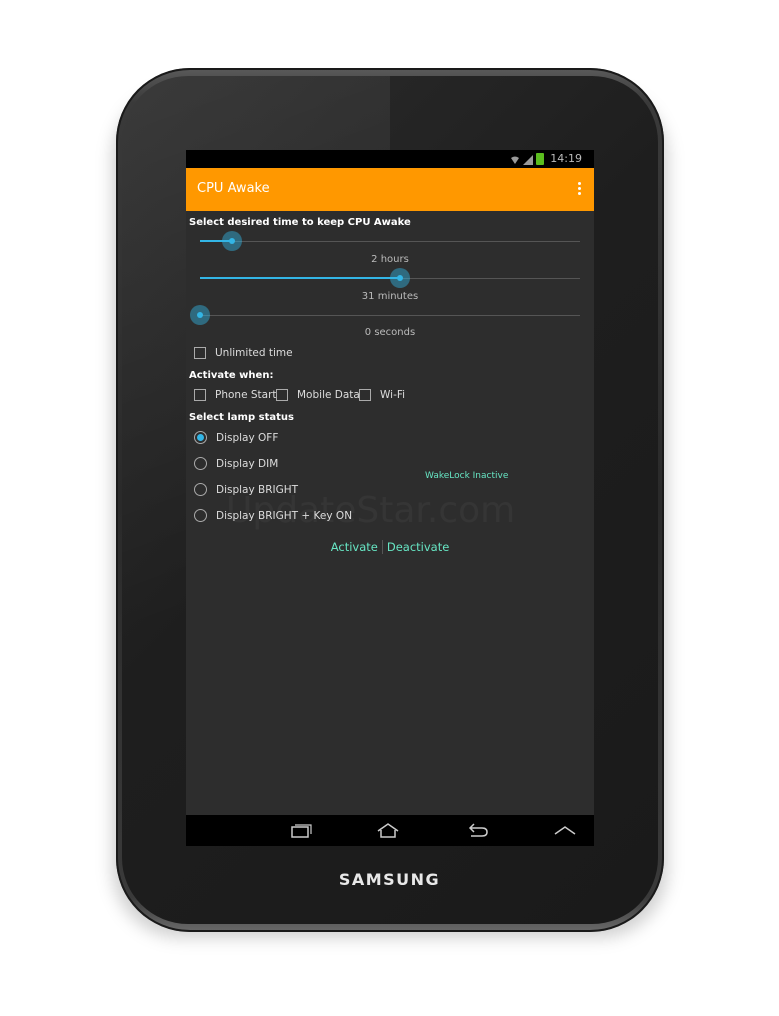  I want to click on seconds-value: 0 seconds, so click(390, 332).